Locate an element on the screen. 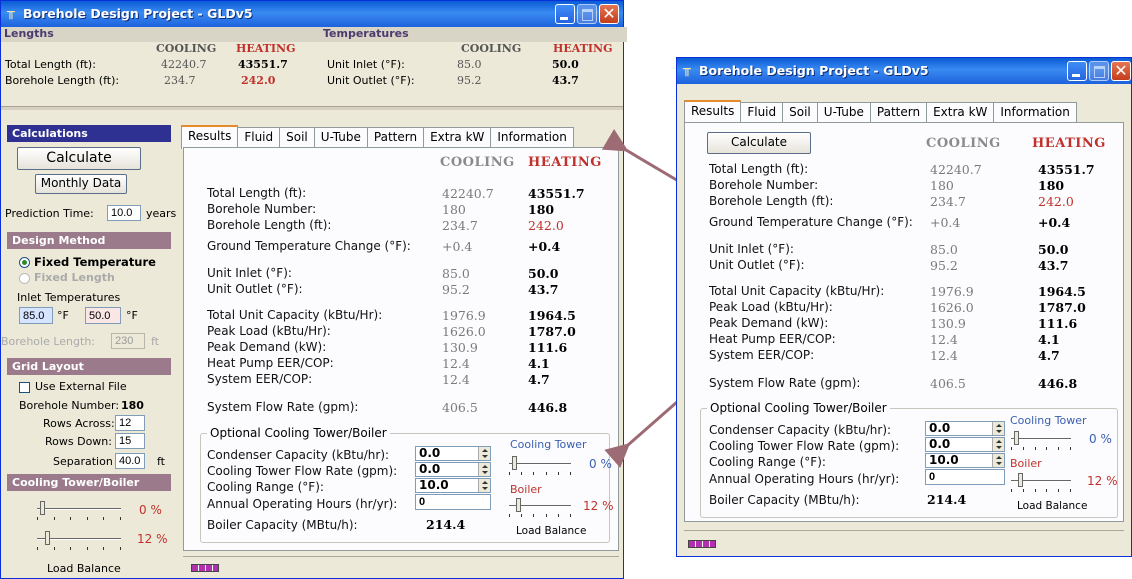  sidebar-load-balance-label: Load Balance is located at coordinates (84, 568).